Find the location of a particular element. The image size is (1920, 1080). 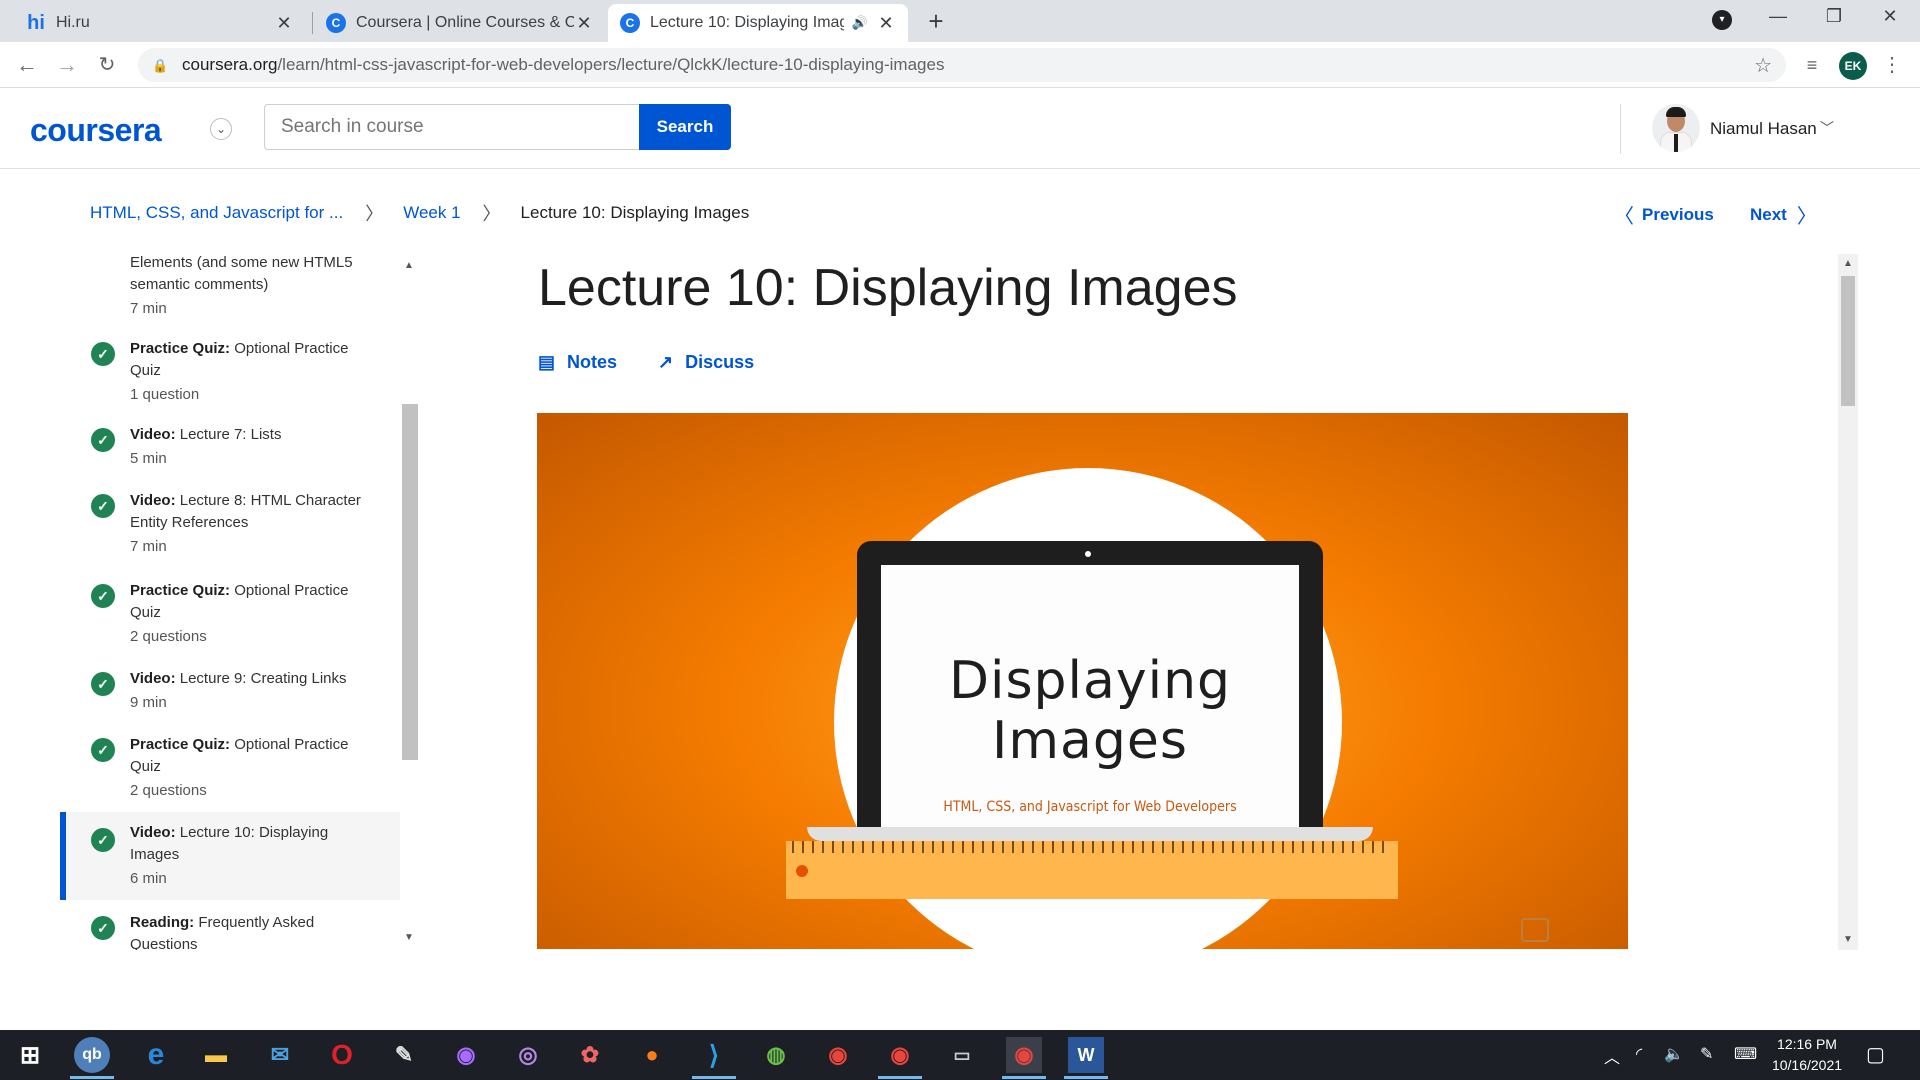

file-explorer-icon: ▬ is located at coordinates (216, 1055).